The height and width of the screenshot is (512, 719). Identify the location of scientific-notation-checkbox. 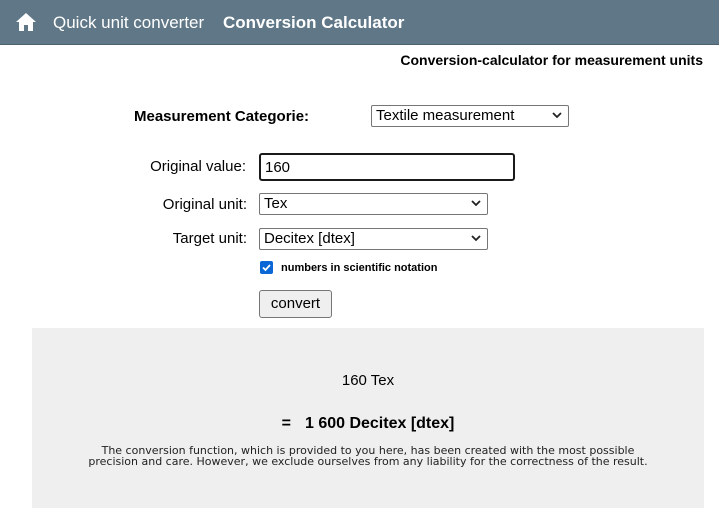
(266, 267).